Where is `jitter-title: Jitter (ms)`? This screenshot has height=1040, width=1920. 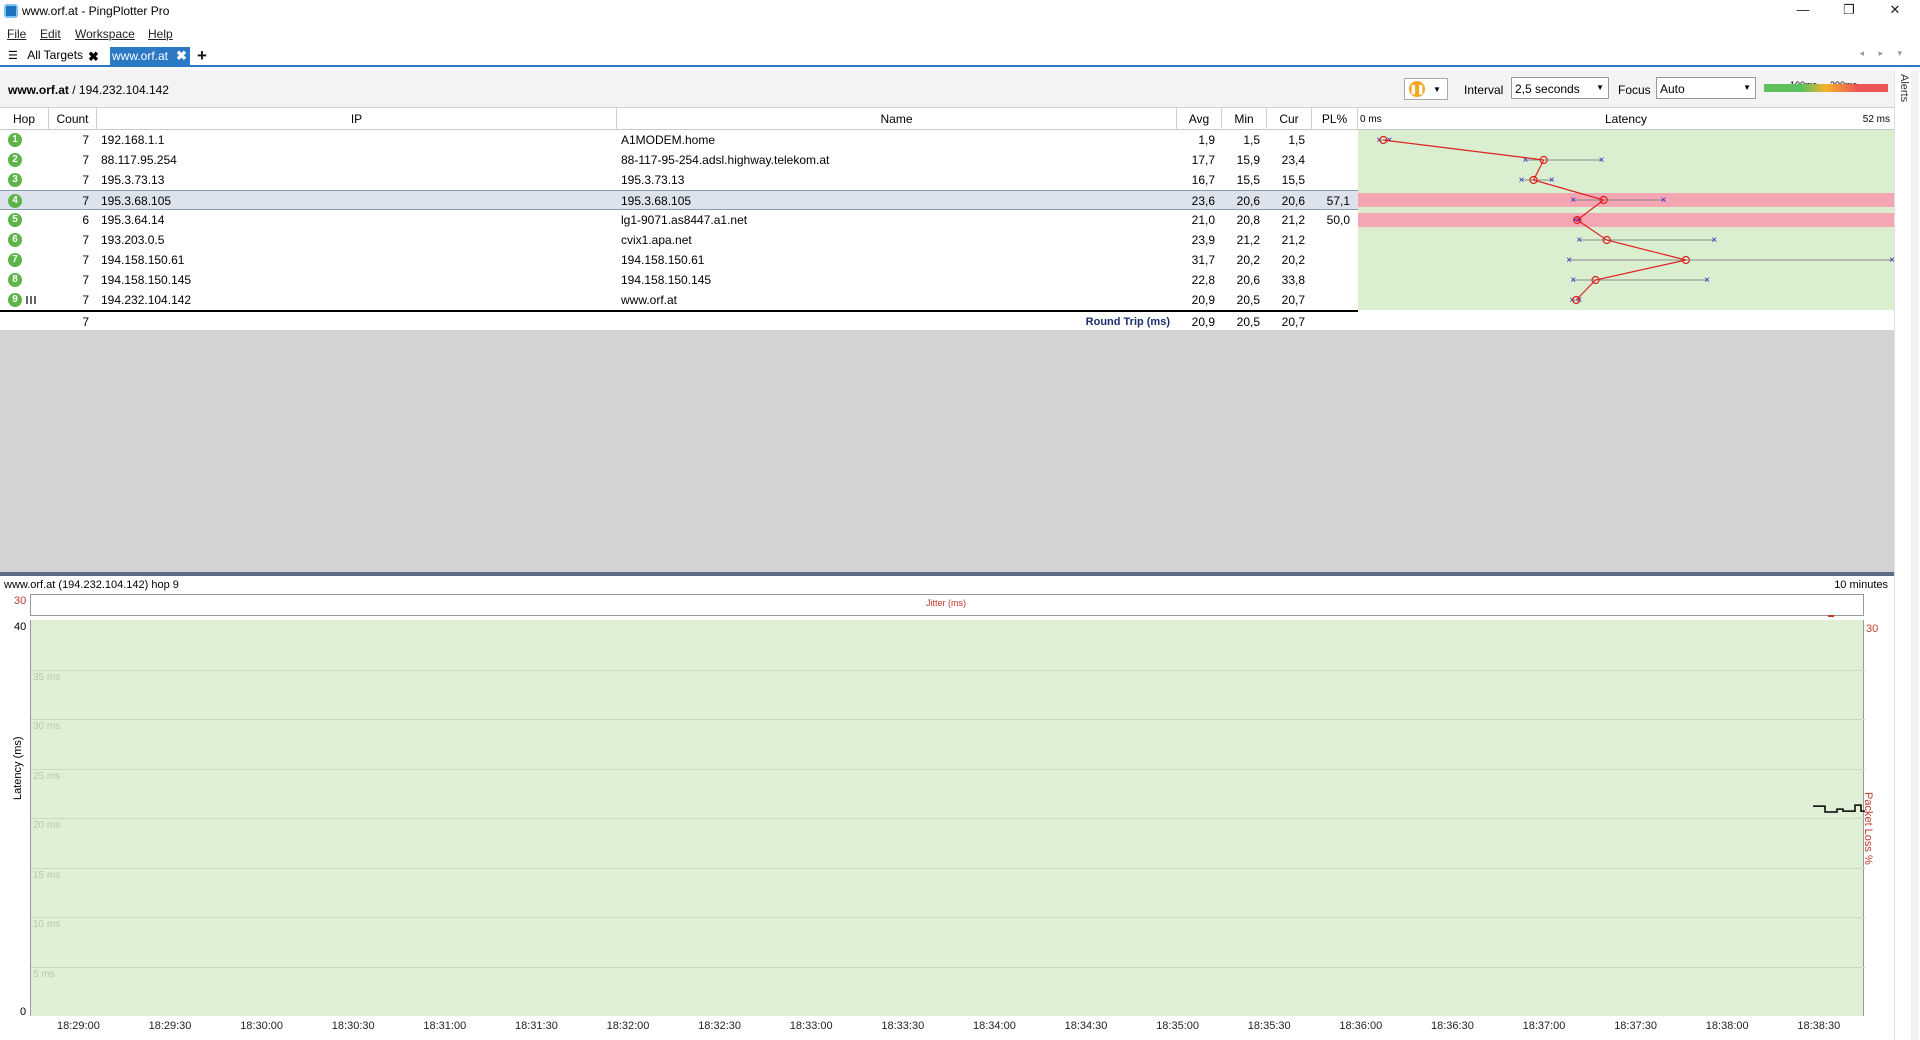 jitter-title: Jitter (ms) is located at coordinates (946, 603).